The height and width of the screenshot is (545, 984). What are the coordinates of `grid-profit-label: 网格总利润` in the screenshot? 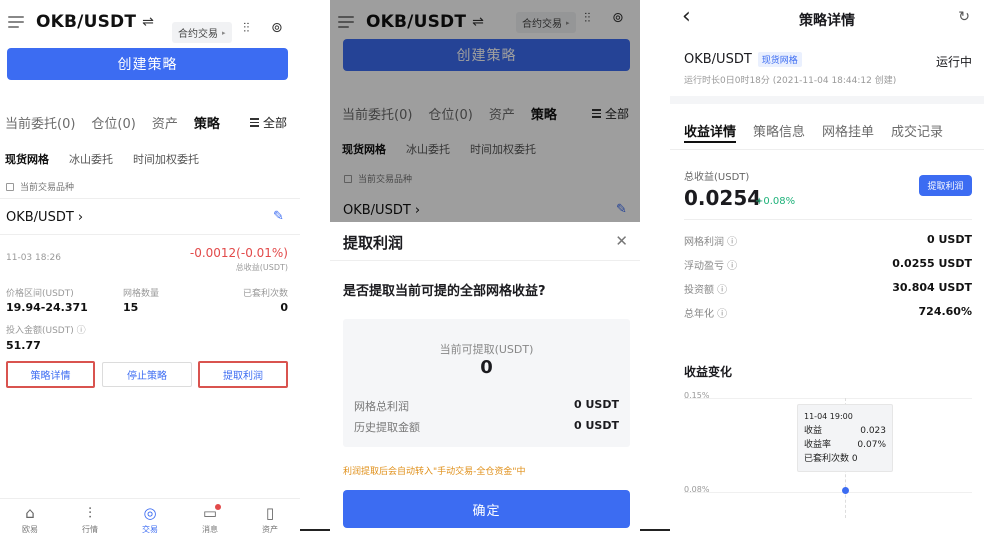 It's located at (381, 406).